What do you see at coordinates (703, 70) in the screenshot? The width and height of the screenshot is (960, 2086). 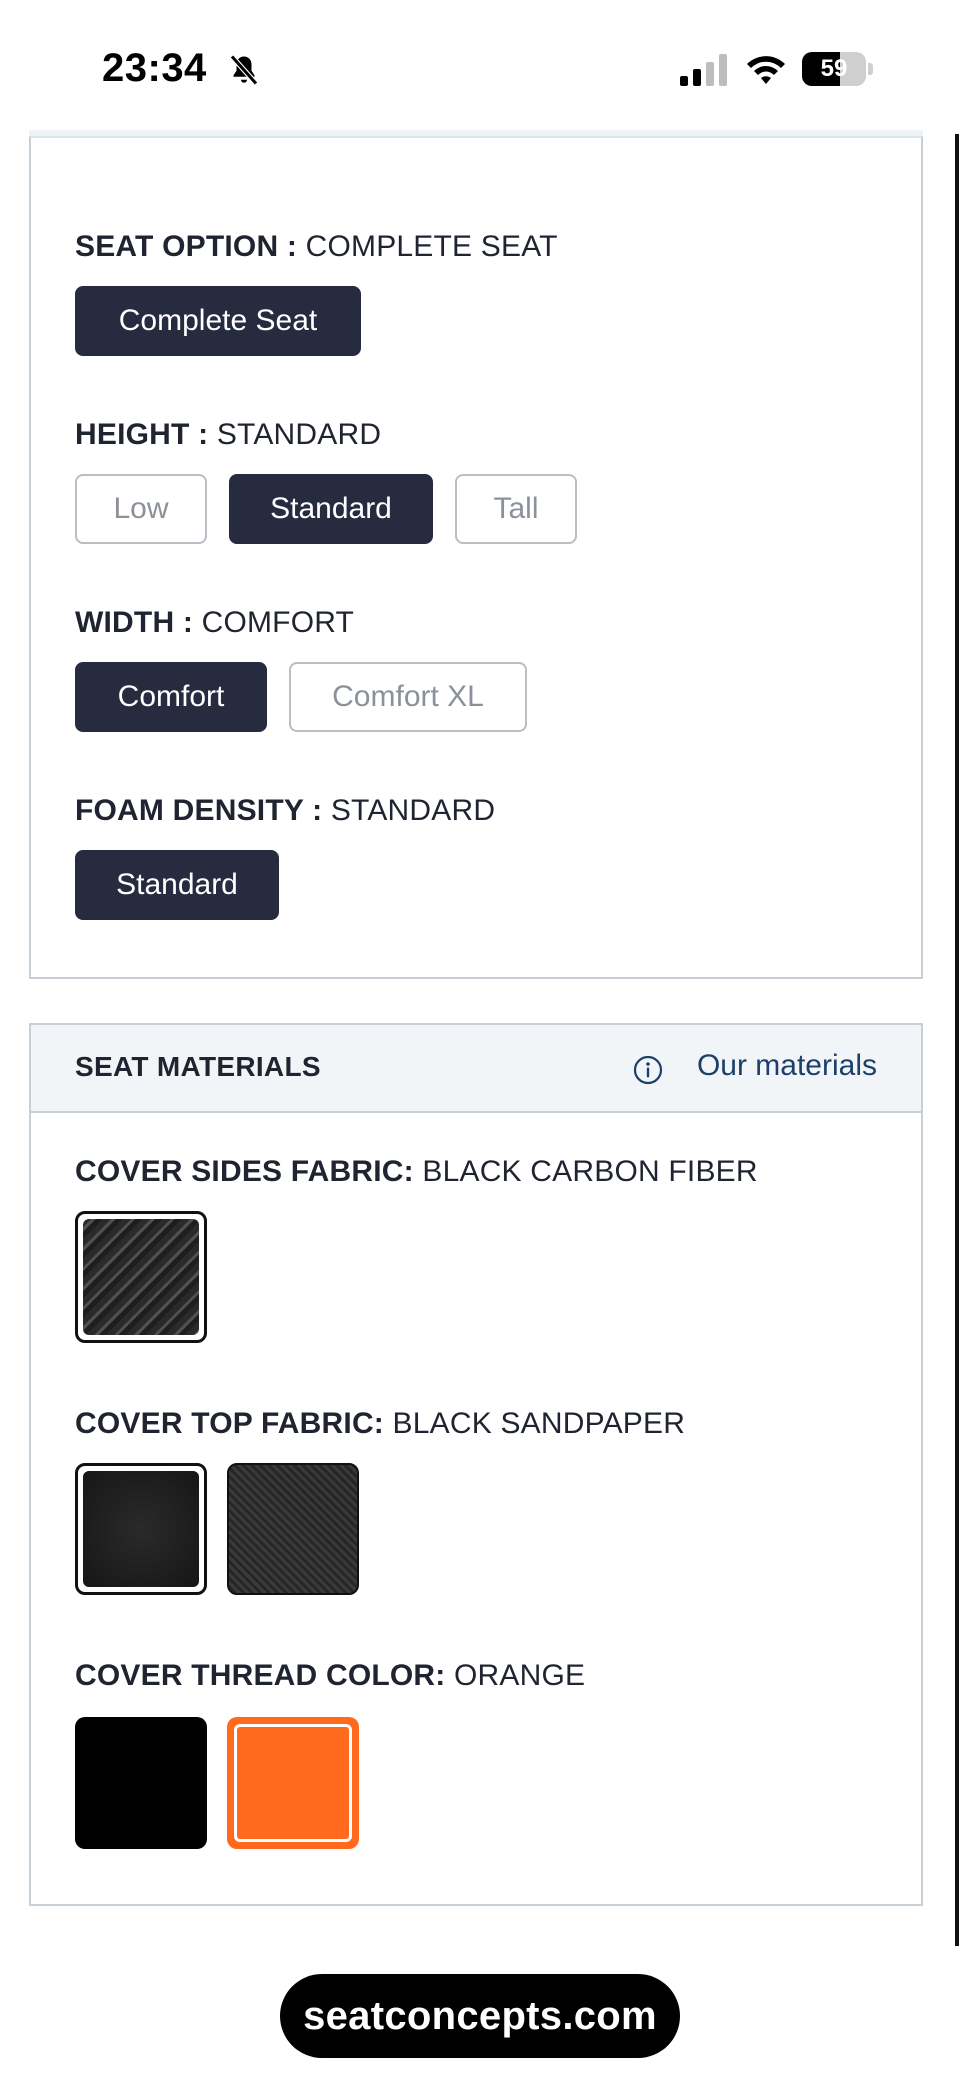 I see `signal-icon` at bounding box center [703, 70].